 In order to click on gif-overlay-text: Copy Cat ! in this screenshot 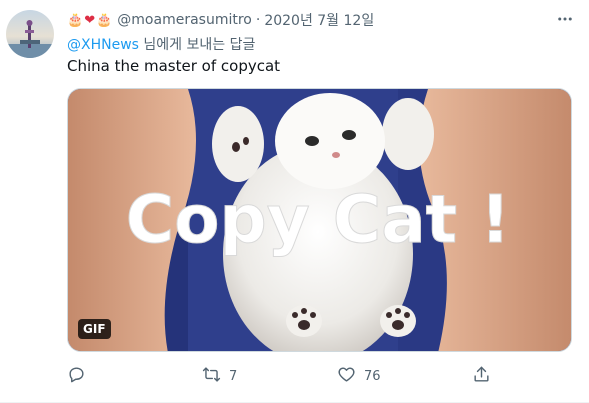, I will do `click(318, 219)`.